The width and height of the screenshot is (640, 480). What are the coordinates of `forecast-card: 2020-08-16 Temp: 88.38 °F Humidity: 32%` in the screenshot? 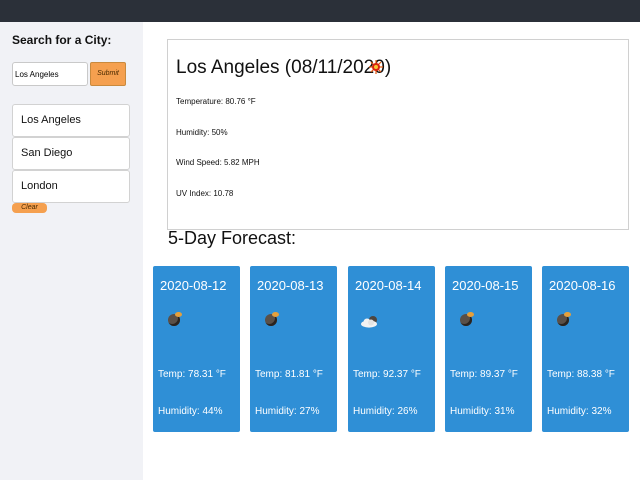 It's located at (585, 349).